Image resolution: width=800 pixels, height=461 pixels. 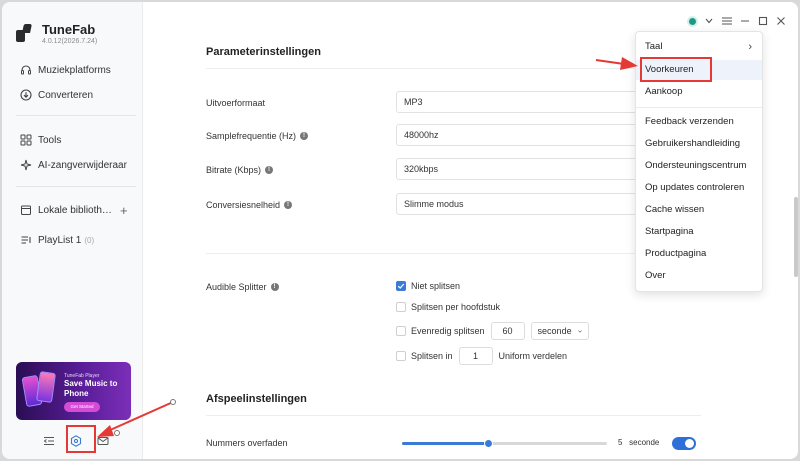 I want to click on menu-item-about: Over, so click(x=699, y=276).